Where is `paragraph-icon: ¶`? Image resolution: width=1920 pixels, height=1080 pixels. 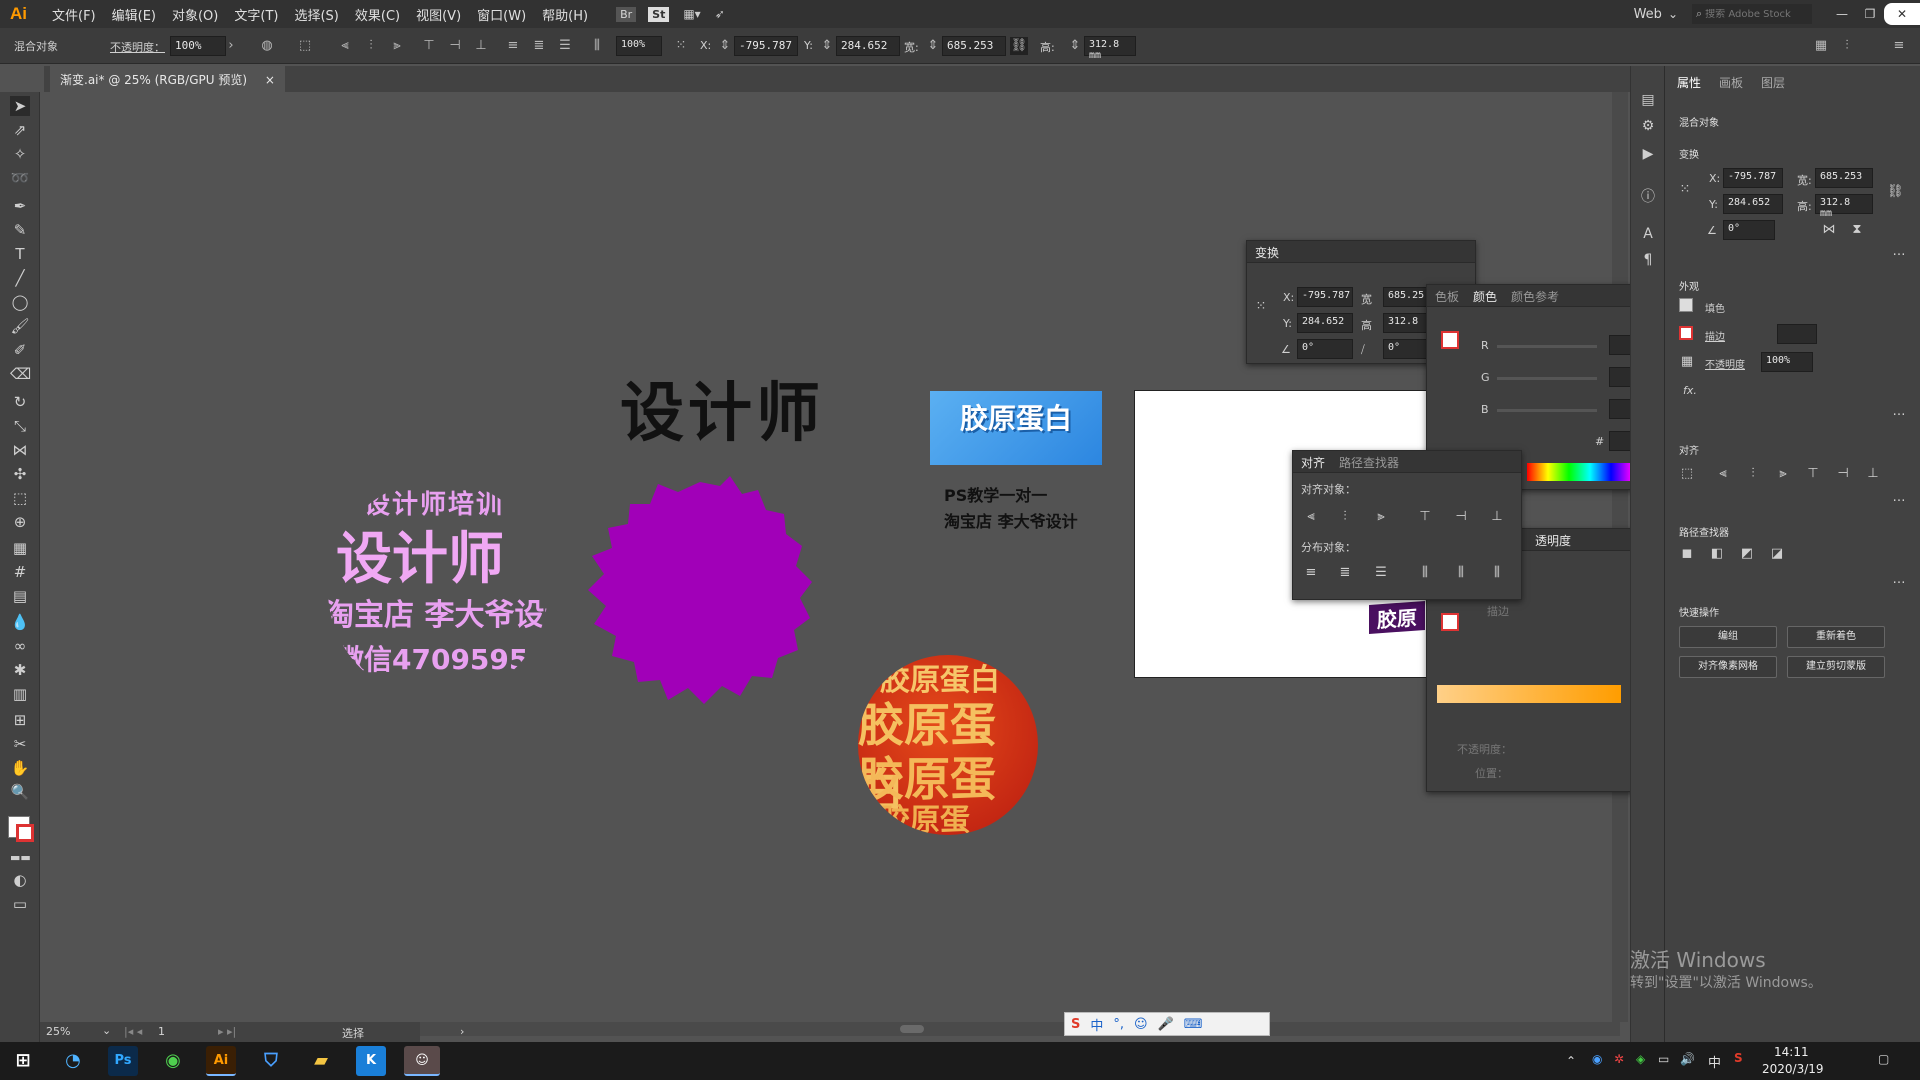
paragraph-icon: ¶ is located at coordinates (1648, 261).